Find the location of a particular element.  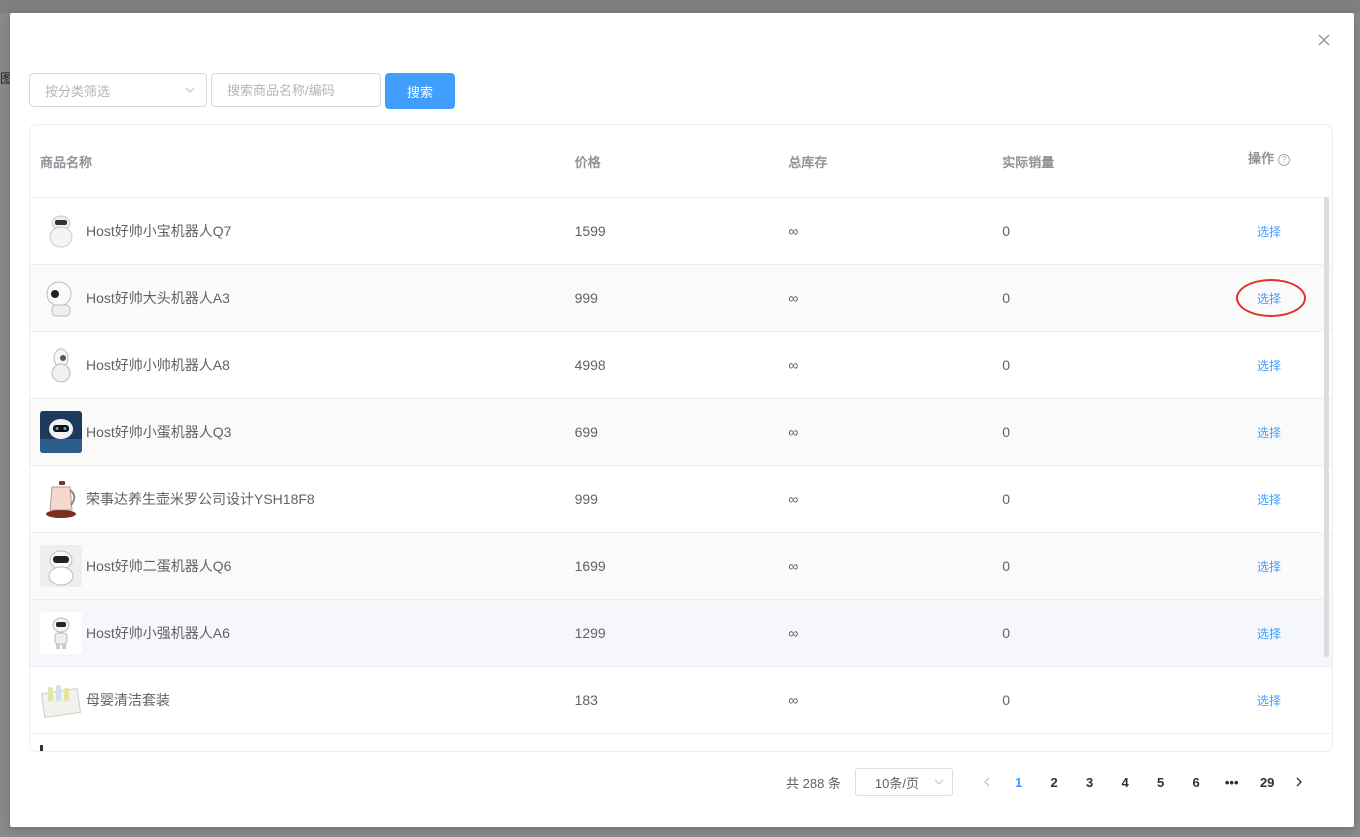

product-name-cell: Host好帅小蛋机器人Q3 is located at coordinates (297, 432).